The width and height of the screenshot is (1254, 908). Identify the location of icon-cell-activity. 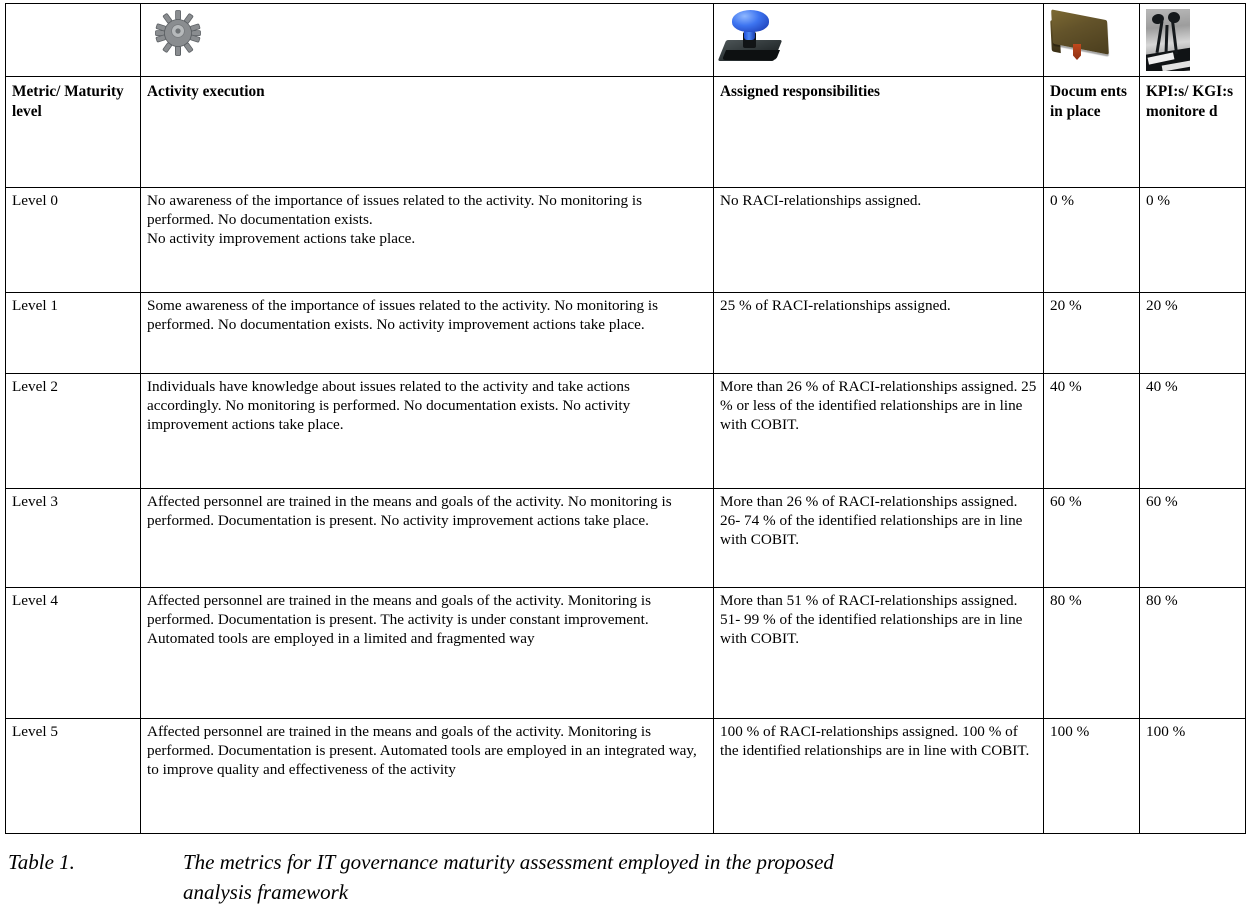
(427, 40).